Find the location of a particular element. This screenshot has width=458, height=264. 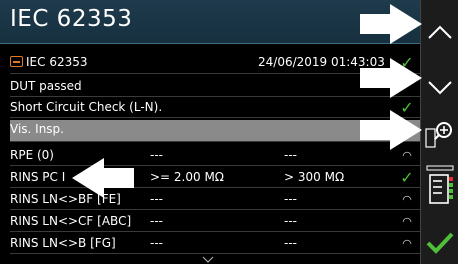

result-row: DUT passed is located at coordinates (215, 87).